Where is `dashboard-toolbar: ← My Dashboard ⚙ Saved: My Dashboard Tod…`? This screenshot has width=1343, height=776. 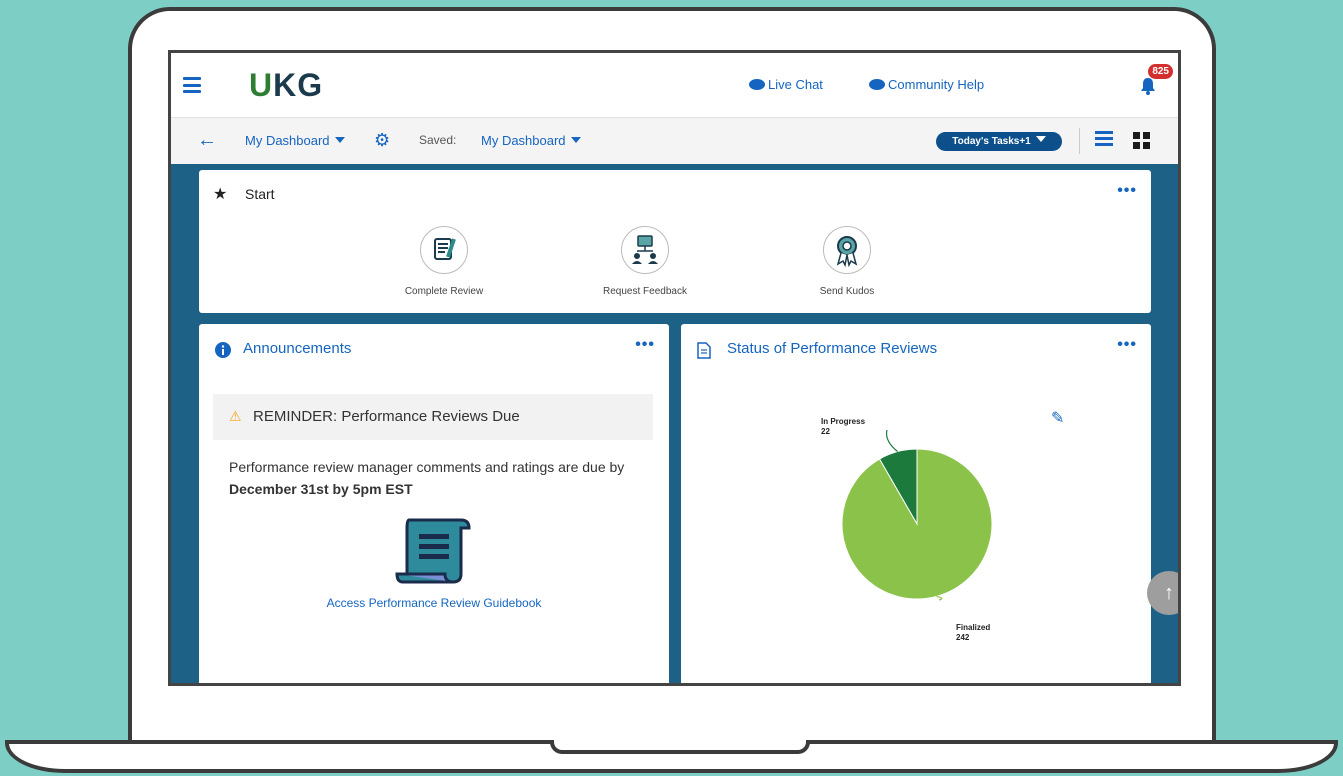
dashboard-toolbar: ← My Dashboard ⚙ Saved: My Dashboard Tod… is located at coordinates (674, 140).